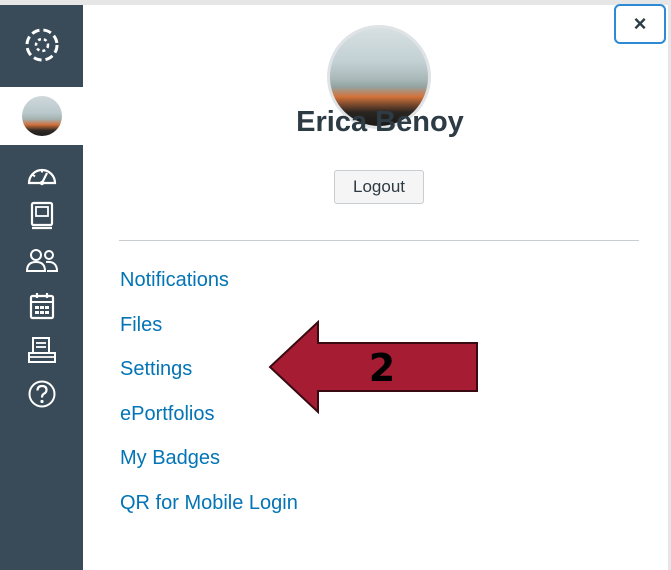 The width and height of the screenshot is (671, 570). I want to click on nav-canvas-logo, so click(41, 45).